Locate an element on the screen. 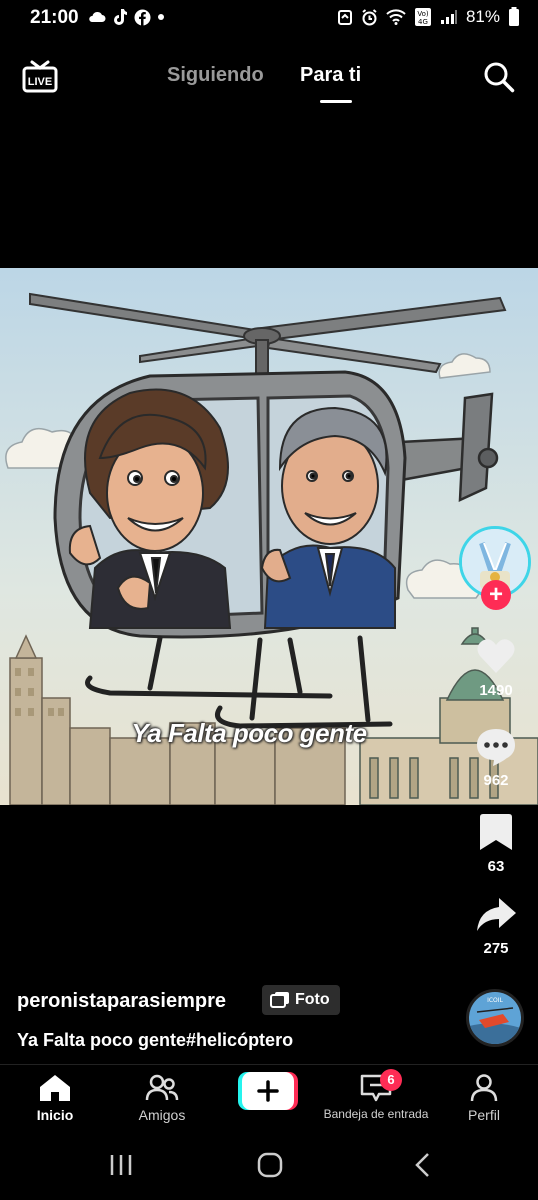 The image size is (538, 1200). nav-inbox-label: Bandeja de entrada is located at coordinates (376, 1114).